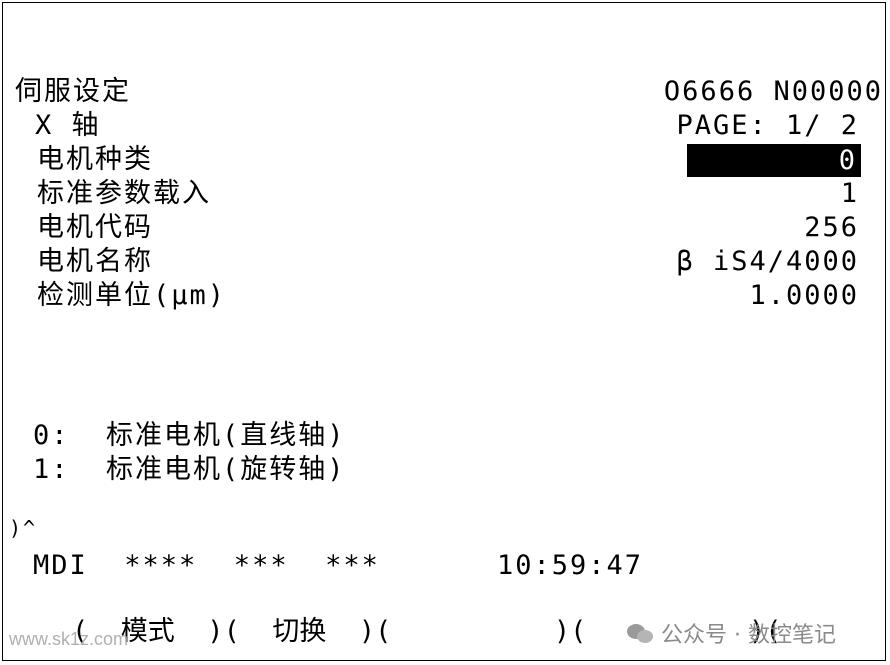 This screenshot has height=665, width=890. Describe the element at coordinates (95, 261) in the screenshot. I see `param-label-motor-name: 电机名称` at that location.